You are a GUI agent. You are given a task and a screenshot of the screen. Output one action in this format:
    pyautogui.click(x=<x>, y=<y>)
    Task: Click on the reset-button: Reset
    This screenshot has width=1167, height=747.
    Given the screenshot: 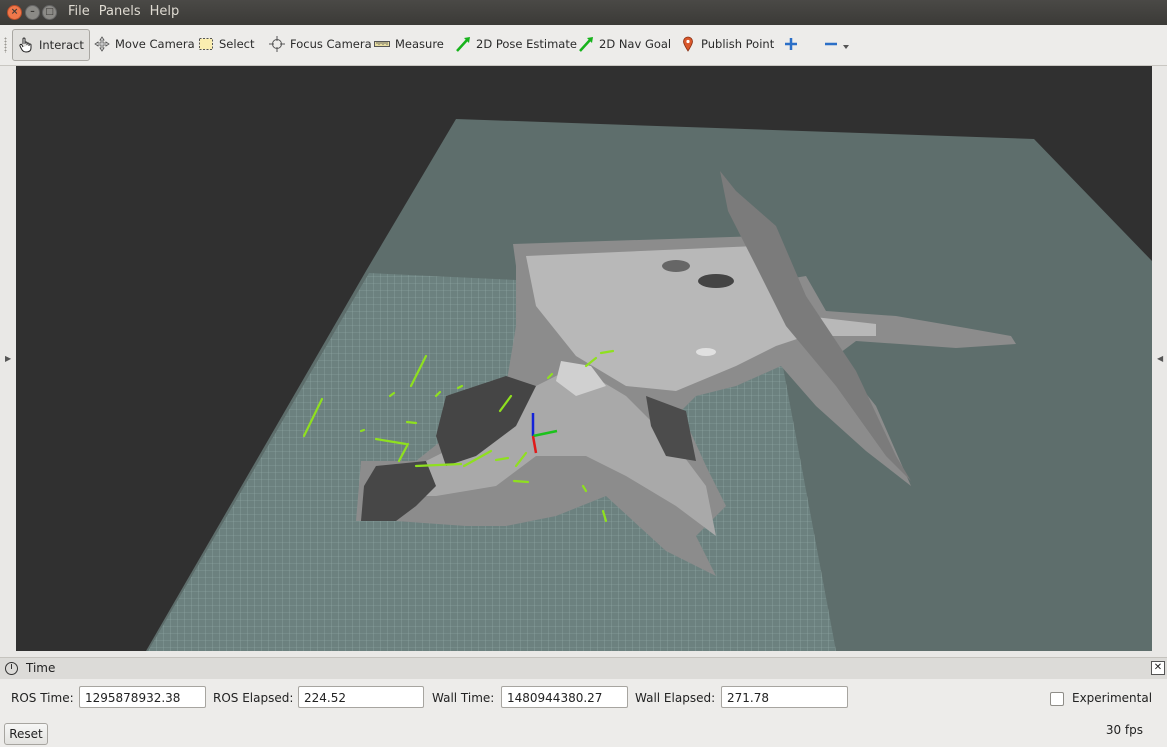 What is the action you would take?
    pyautogui.click(x=26, y=734)
    